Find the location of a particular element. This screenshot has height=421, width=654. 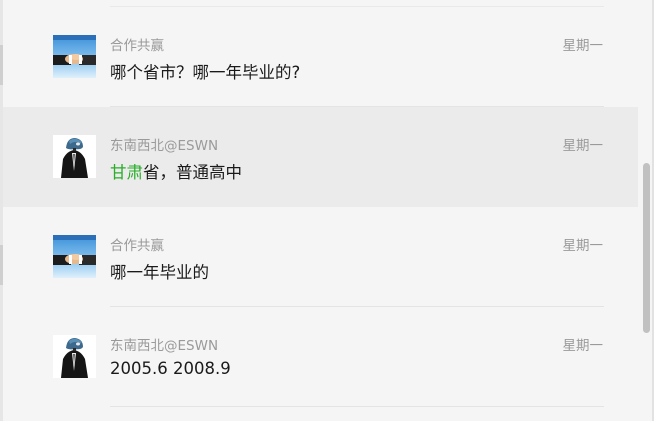

highlighted-keyword: 甘肃 is located at coordinates (126, 172).